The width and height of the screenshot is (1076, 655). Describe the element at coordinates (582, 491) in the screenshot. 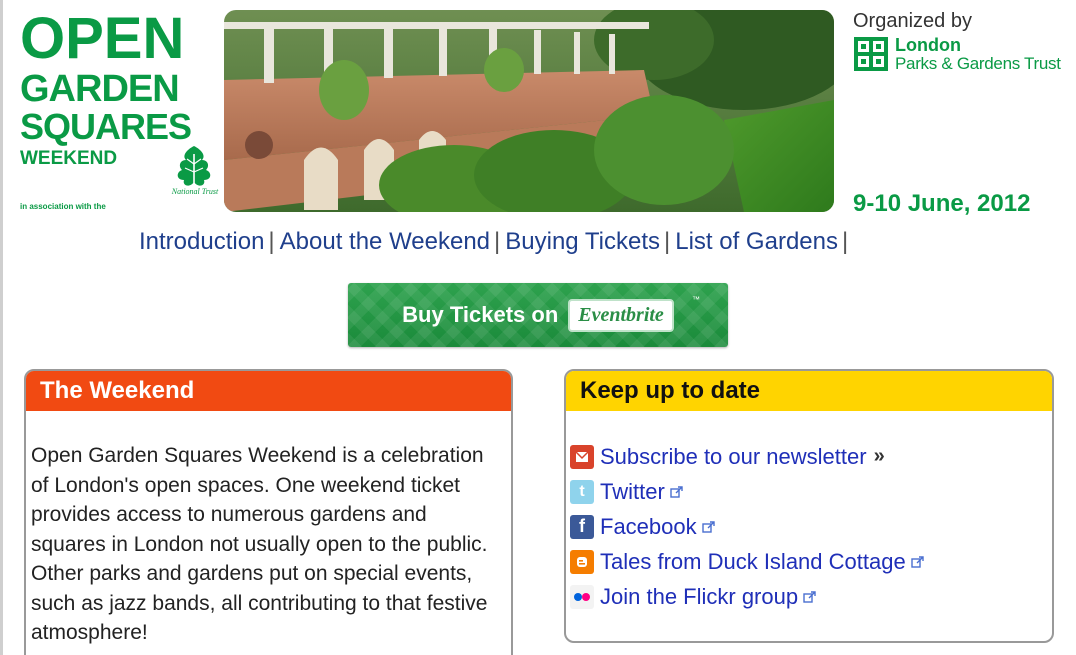

I see `twitter-icon: t` at that location.